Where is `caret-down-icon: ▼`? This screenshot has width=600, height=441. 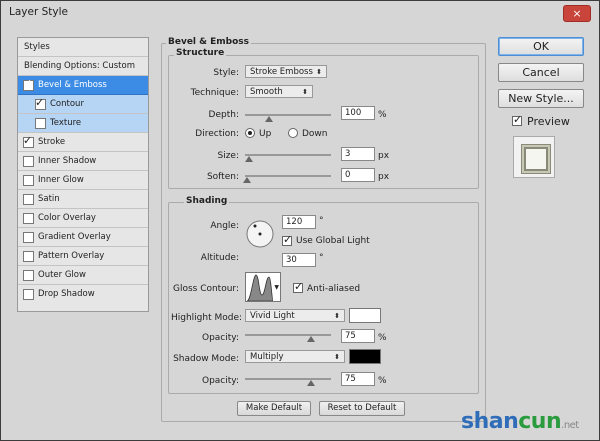
caret-down-icon: ▼ is located at coordinates (276, 287).